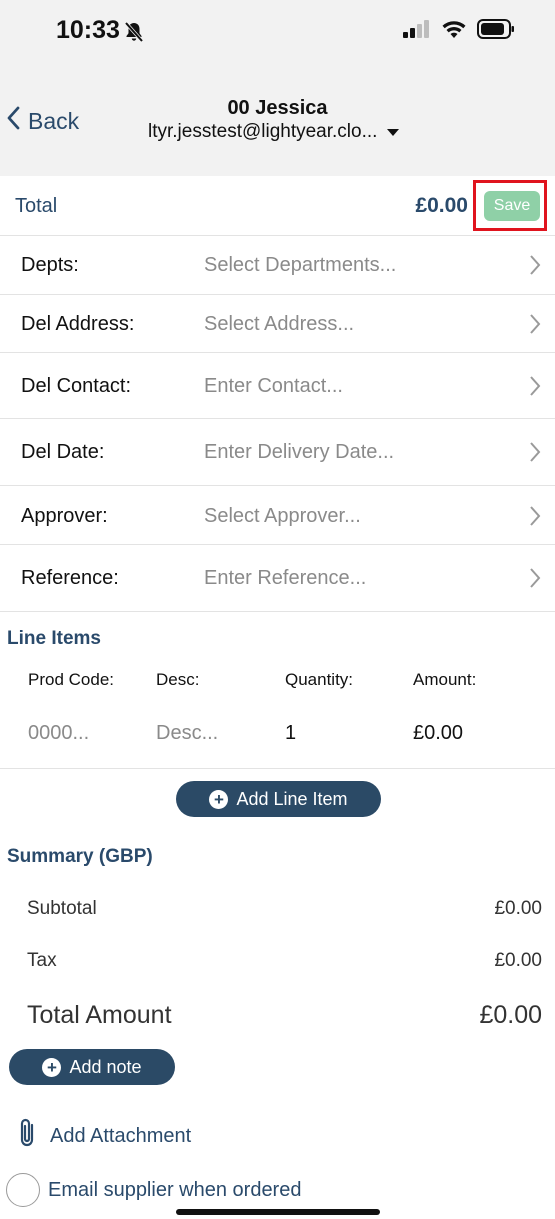 This screenshot has width=555, height=1219. Describe the element at coordinates (99, 1015) in the screenshot. I see `total-amount-label: Total Amount` at that location.